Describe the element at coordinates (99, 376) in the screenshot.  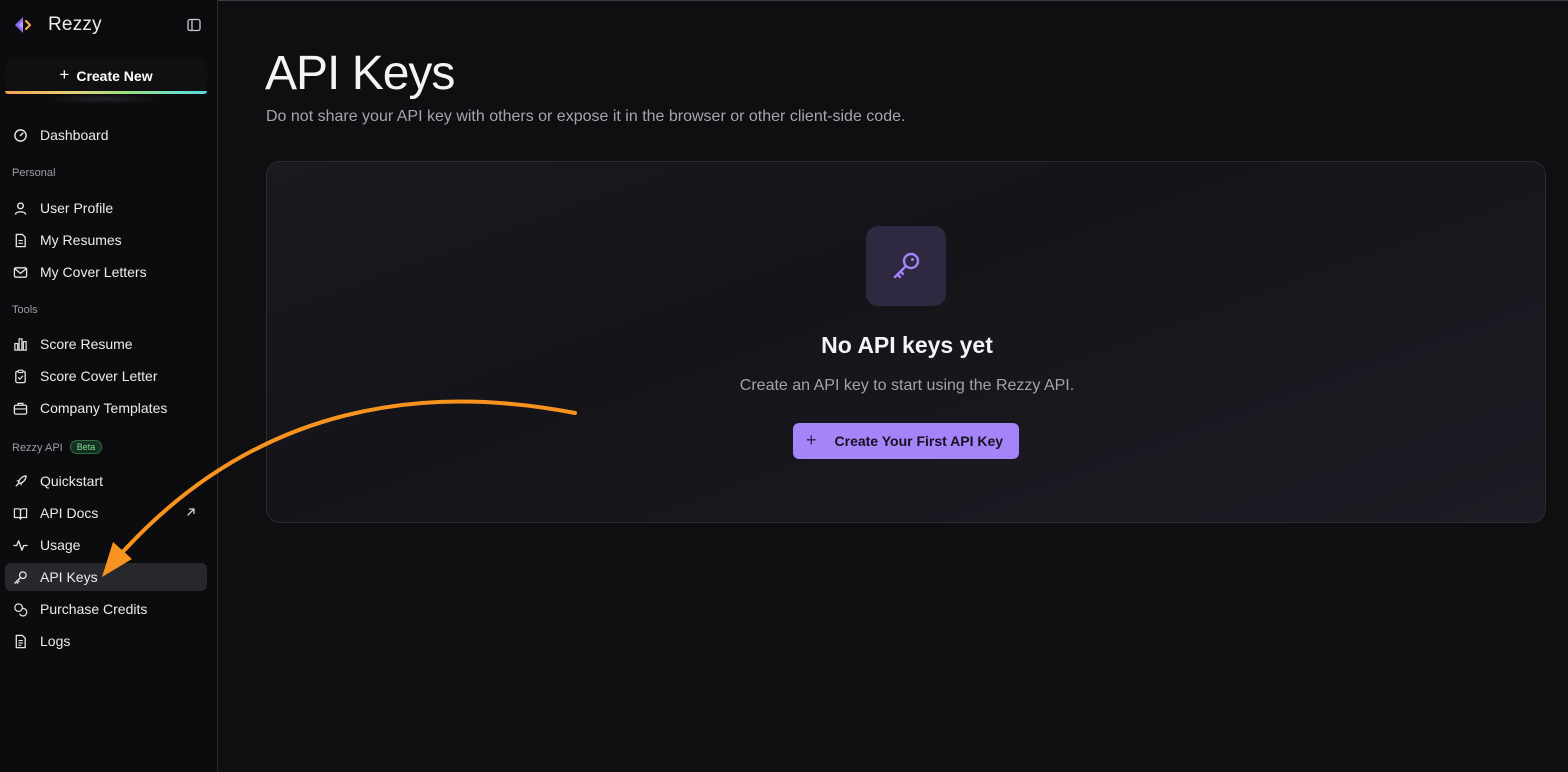
I see `sidebar-item-label: Score Cover Letter` at that location.